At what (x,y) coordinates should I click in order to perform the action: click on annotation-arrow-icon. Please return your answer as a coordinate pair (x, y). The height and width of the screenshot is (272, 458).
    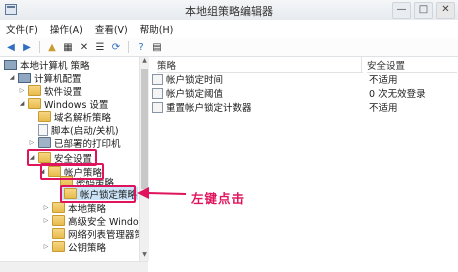
    Looking at the image, I should click on (162, 193).